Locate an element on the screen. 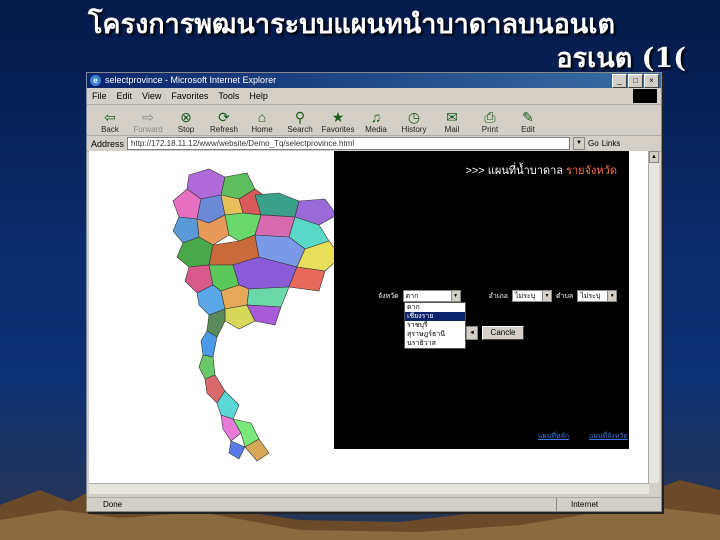  links-button: Links is located at coordinates (611, 143).